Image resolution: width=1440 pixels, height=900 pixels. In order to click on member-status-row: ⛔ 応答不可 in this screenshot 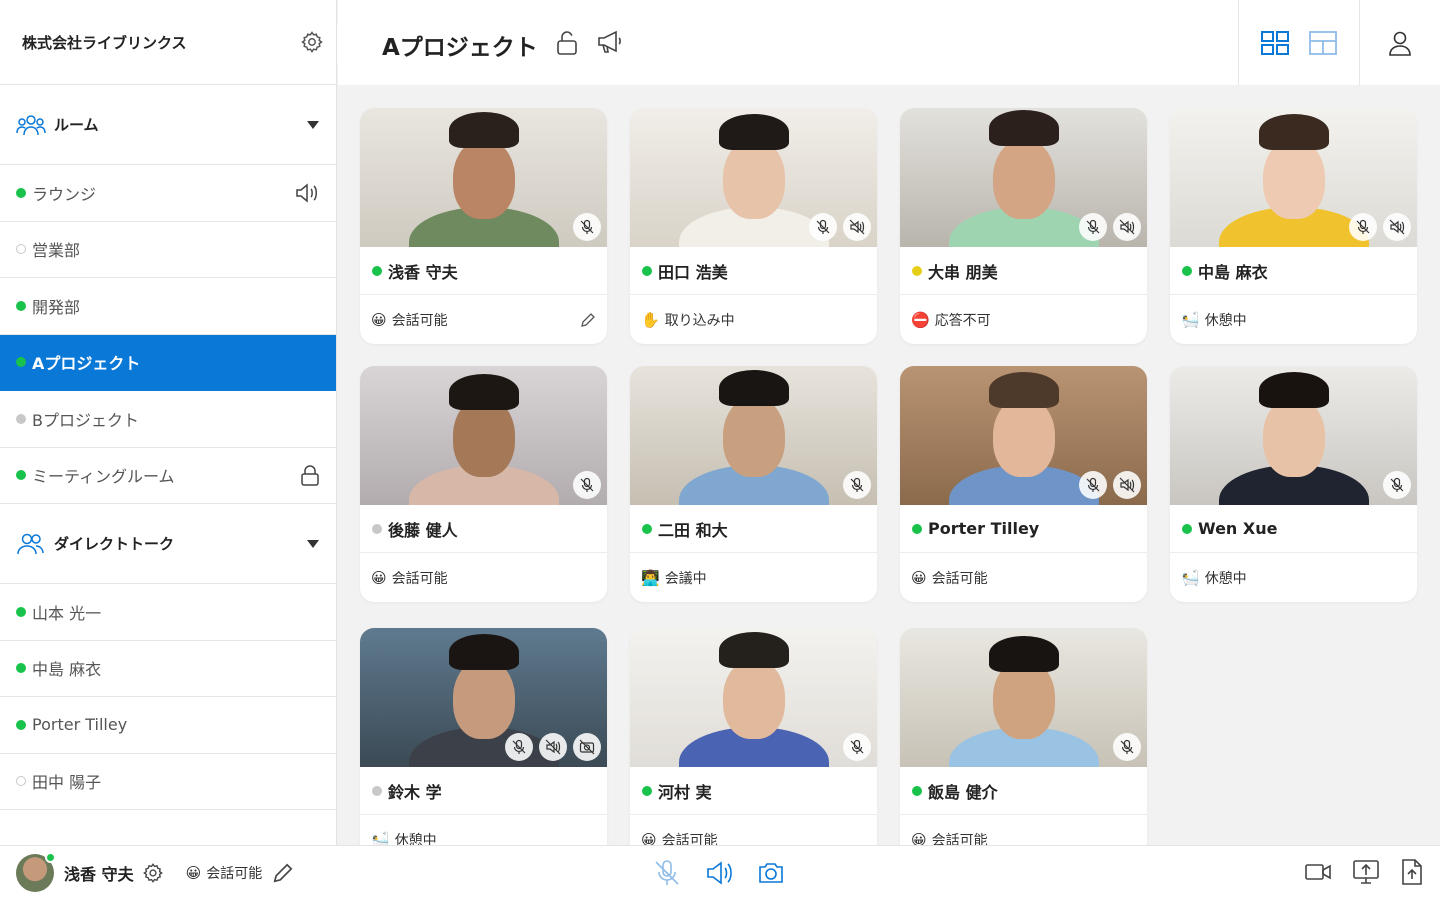, I will do `click(1023, 319)`.